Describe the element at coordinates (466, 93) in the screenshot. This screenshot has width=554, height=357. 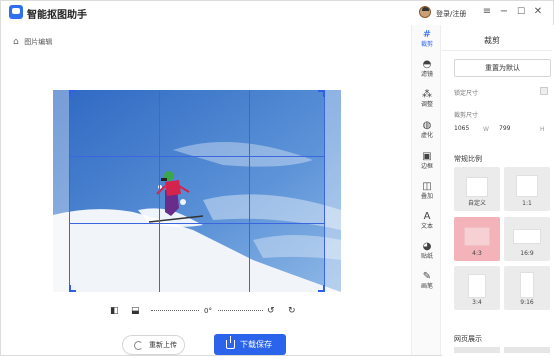
I see `lock-size-label: 锁定尺寸` at that location.